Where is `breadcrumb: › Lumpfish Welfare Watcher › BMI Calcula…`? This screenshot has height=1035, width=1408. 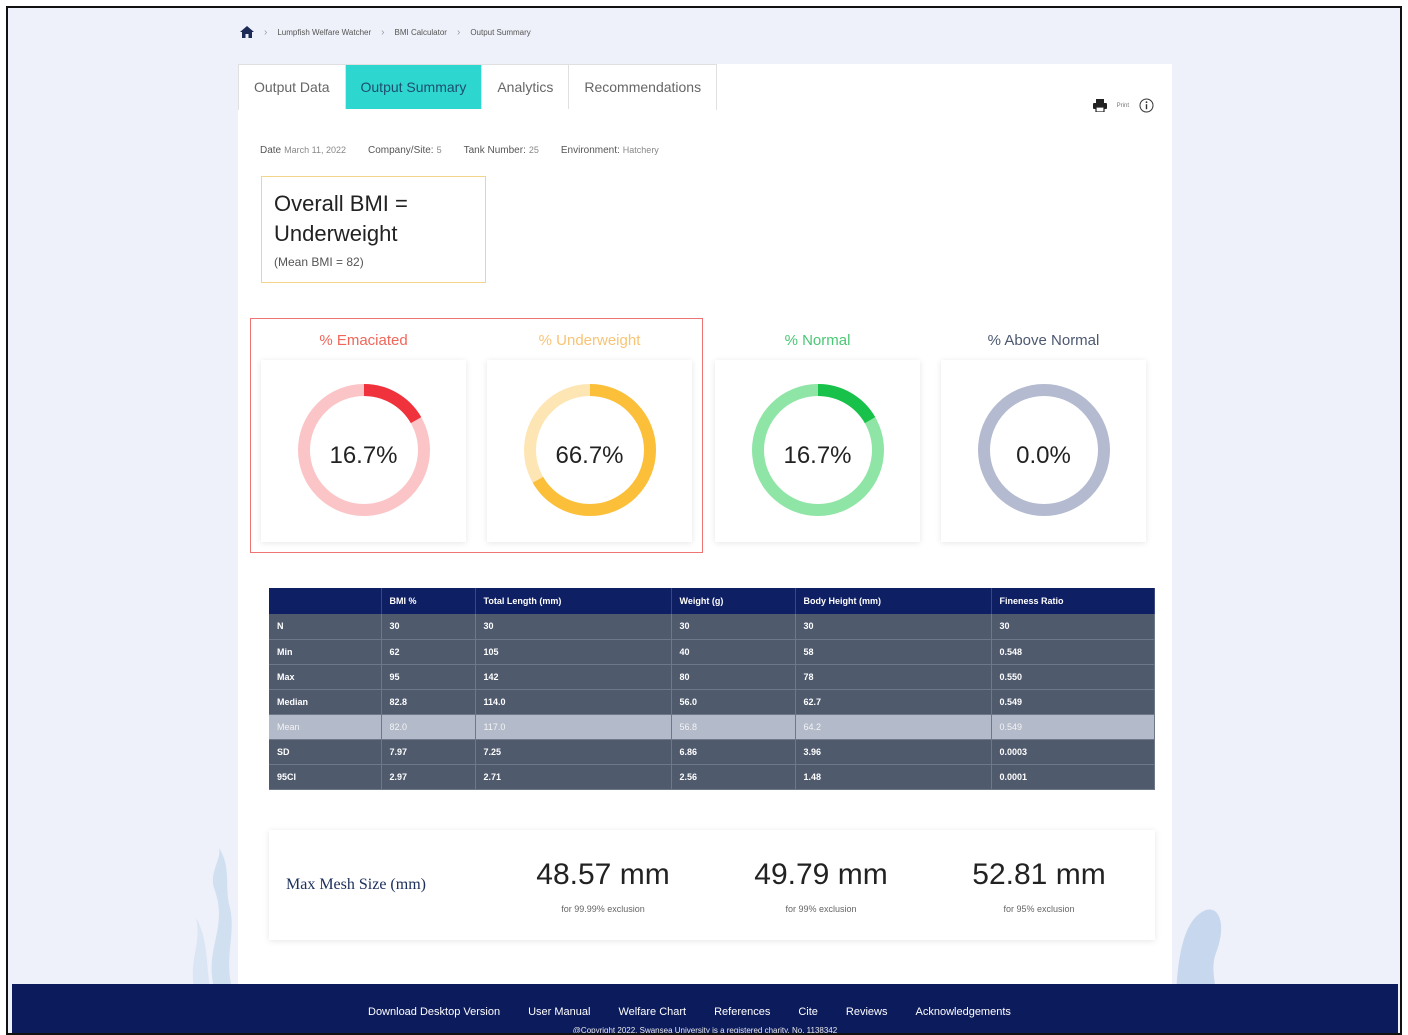 breadcrumb: › Lumpfish Welfare Watcher › BMI Calcula… is located at coordinates (385, 32).